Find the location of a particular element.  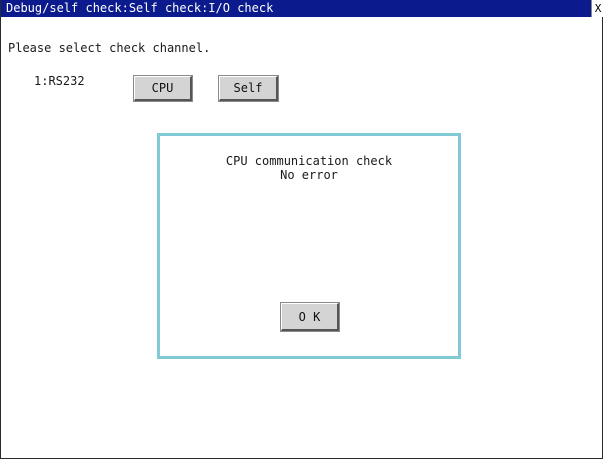

dialog-status: No error is located at coordinates (309, 175).